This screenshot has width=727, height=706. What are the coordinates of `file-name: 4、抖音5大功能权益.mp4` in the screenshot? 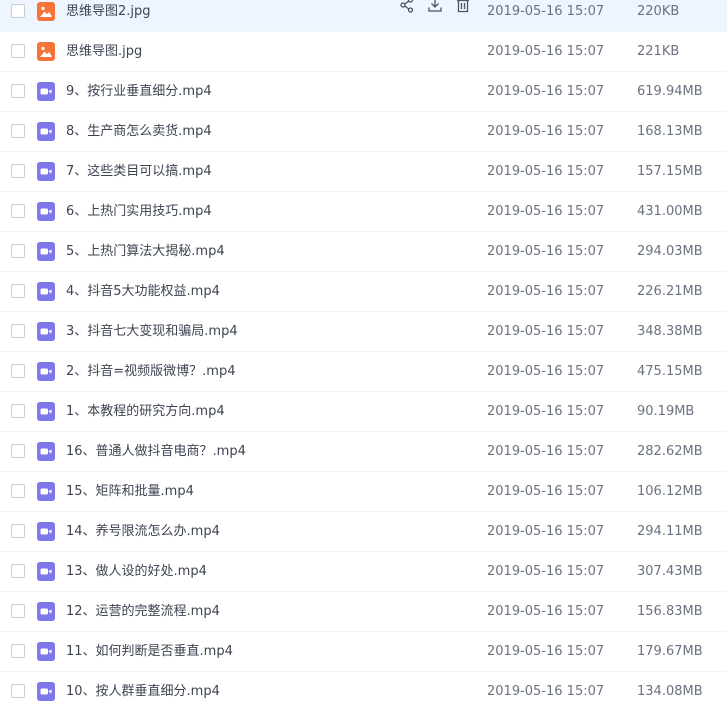 It's located at (143, 292).